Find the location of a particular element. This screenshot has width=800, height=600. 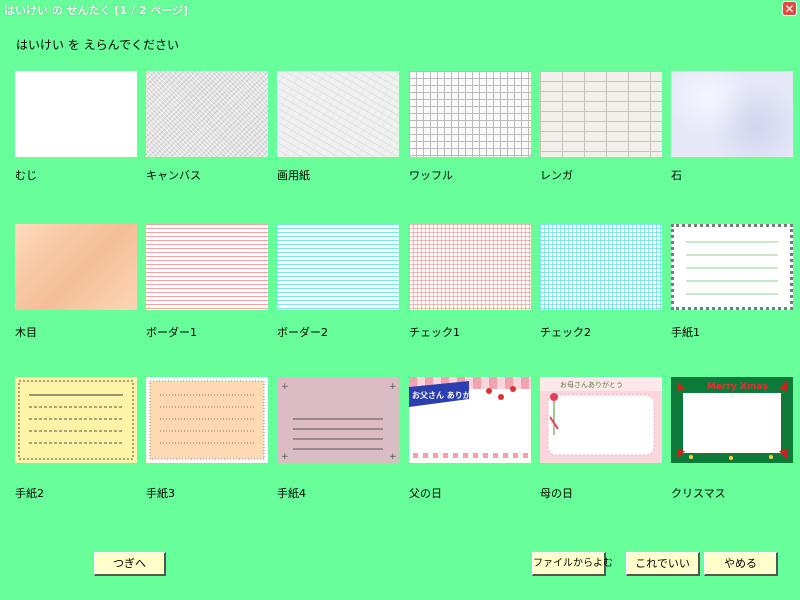

bg-tile-brick is located at coordinates (601, 114).